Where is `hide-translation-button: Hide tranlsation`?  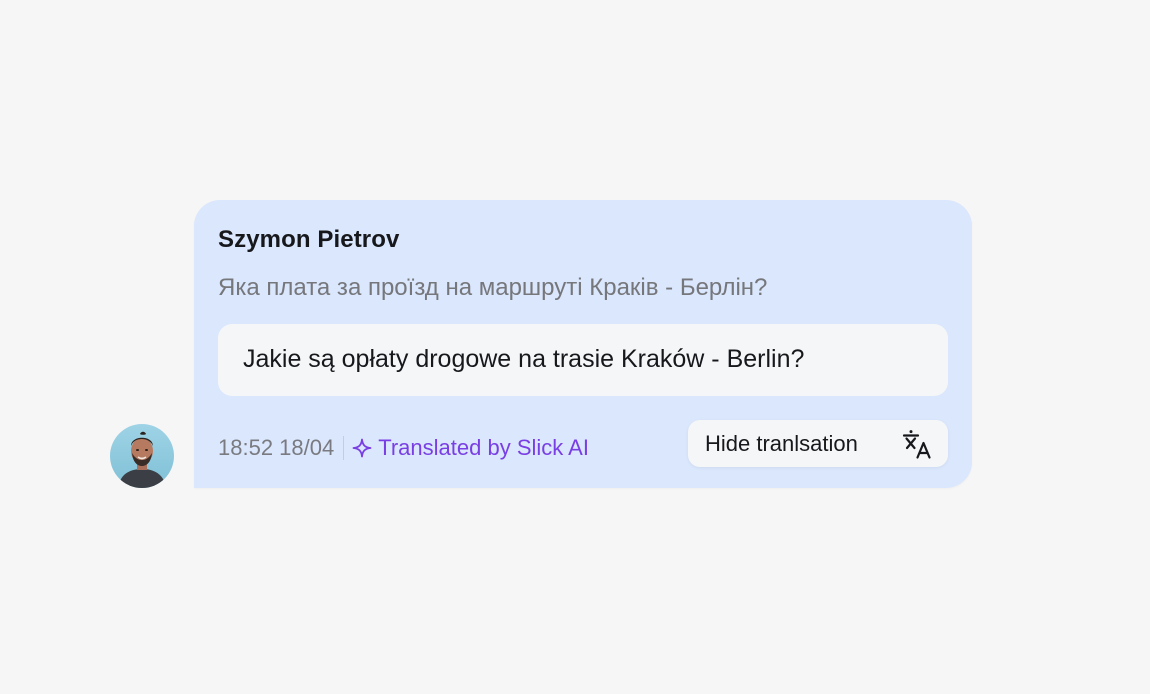
hide-translation-button: Hide tranlsation is located at coordinates (818, 443).